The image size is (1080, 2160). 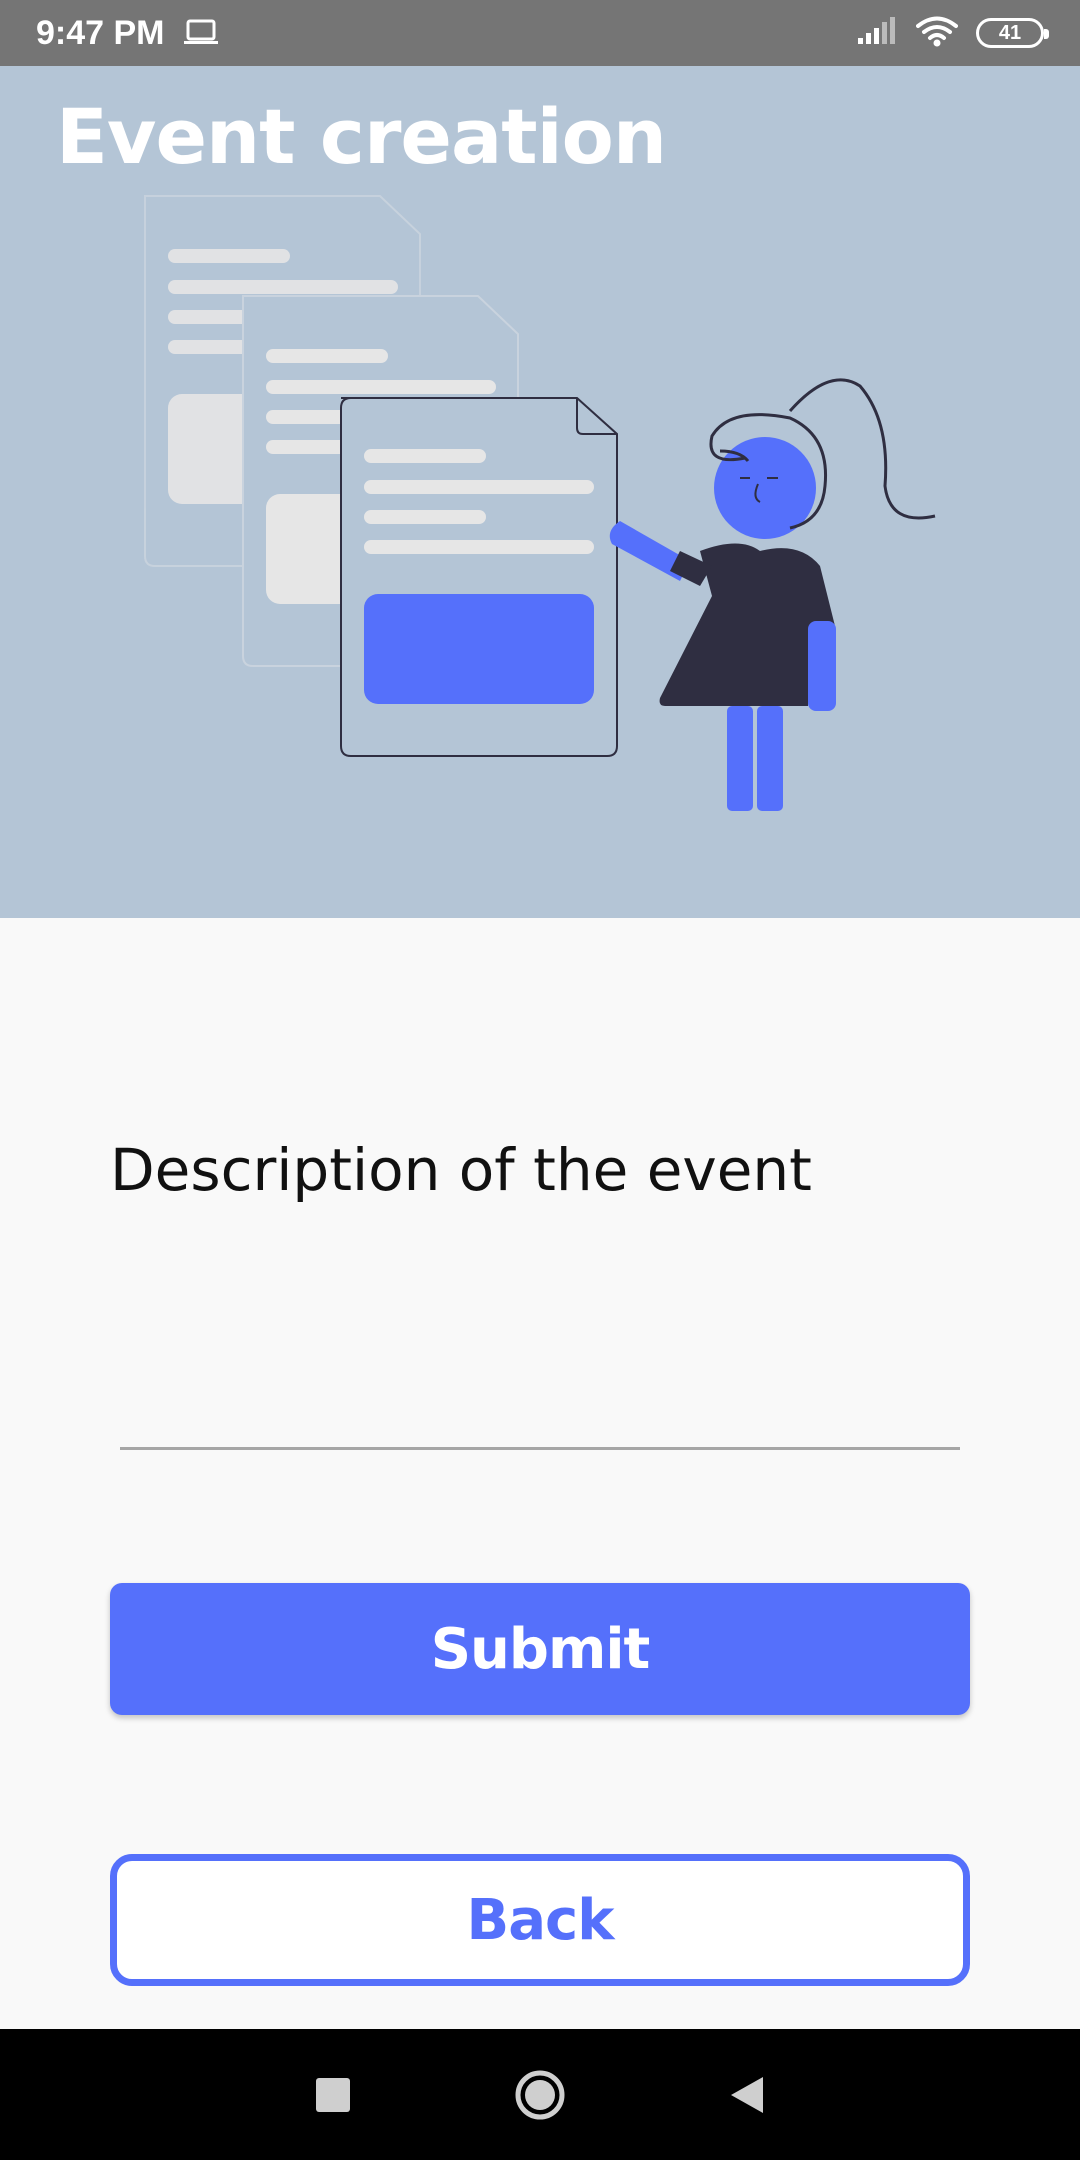 I want to click on status-indicators: 41, so click(x=952, y=33).